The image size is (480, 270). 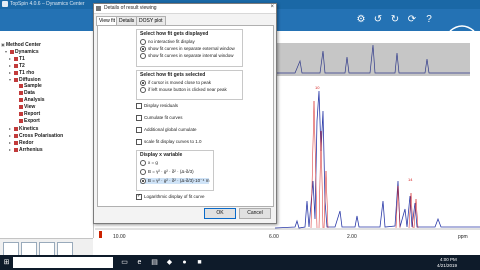 What do you see at coordinates (448, 259) in the screenshot?
I see `clock-time: 4:00 PM` at bounding box center [448, 259].